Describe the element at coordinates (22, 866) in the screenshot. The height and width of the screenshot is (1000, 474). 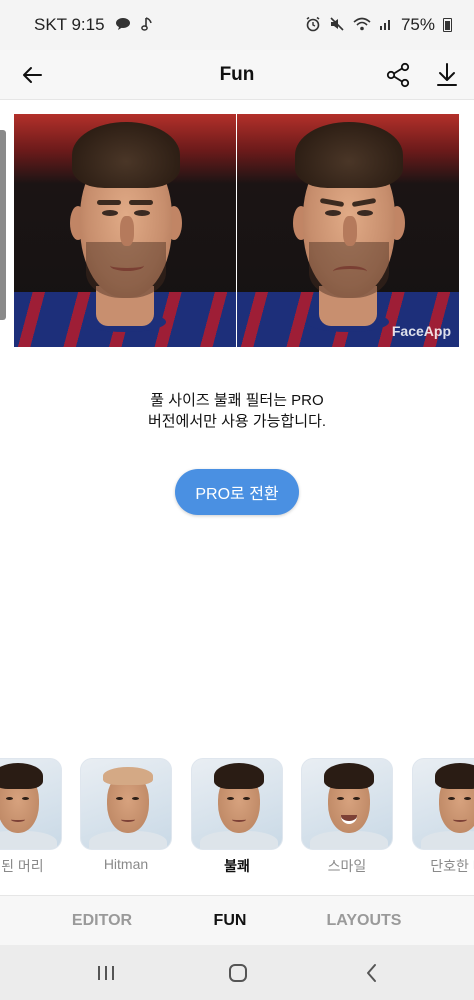
I see `filter-label: 색된 머리` at that location.